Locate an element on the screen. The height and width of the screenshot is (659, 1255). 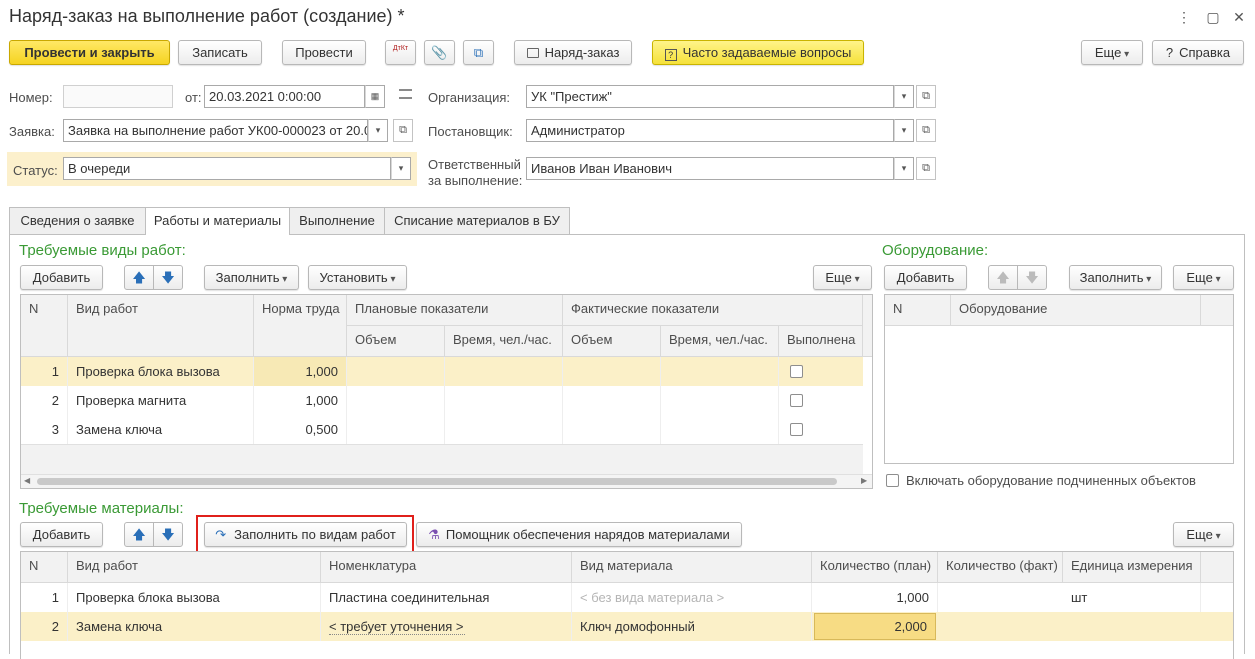
scroll-left-icon: ◀ is located at coordinates (27, 480).